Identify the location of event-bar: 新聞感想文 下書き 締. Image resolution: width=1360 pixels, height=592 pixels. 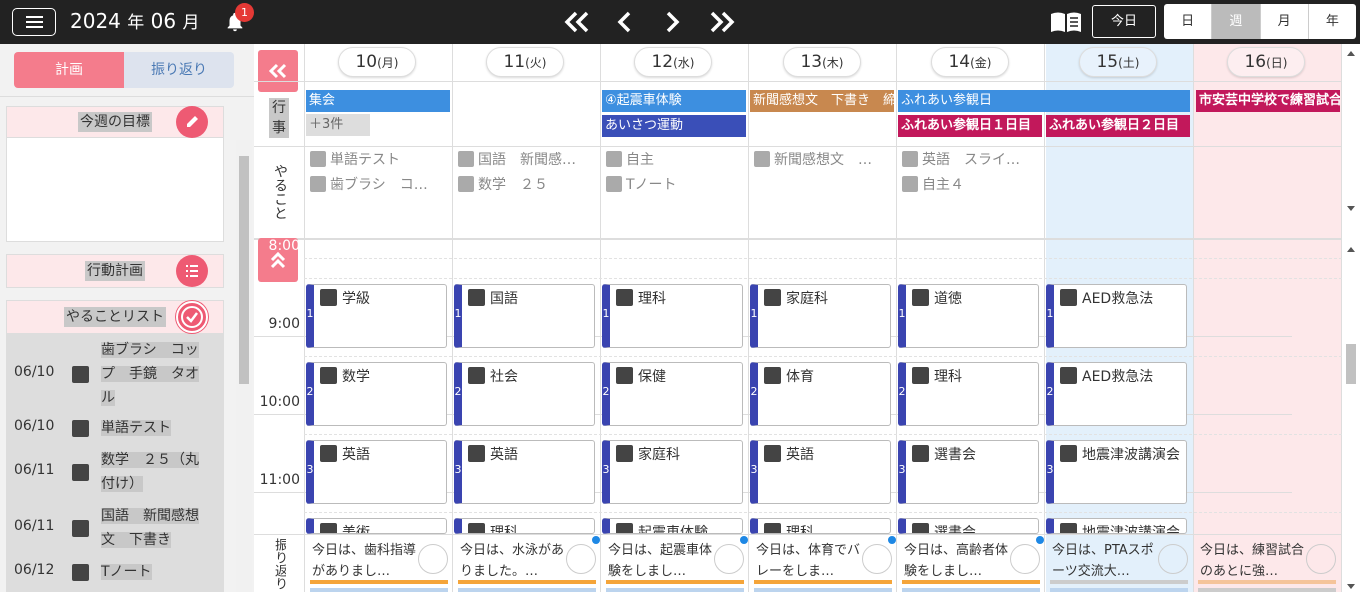
(822, 101).